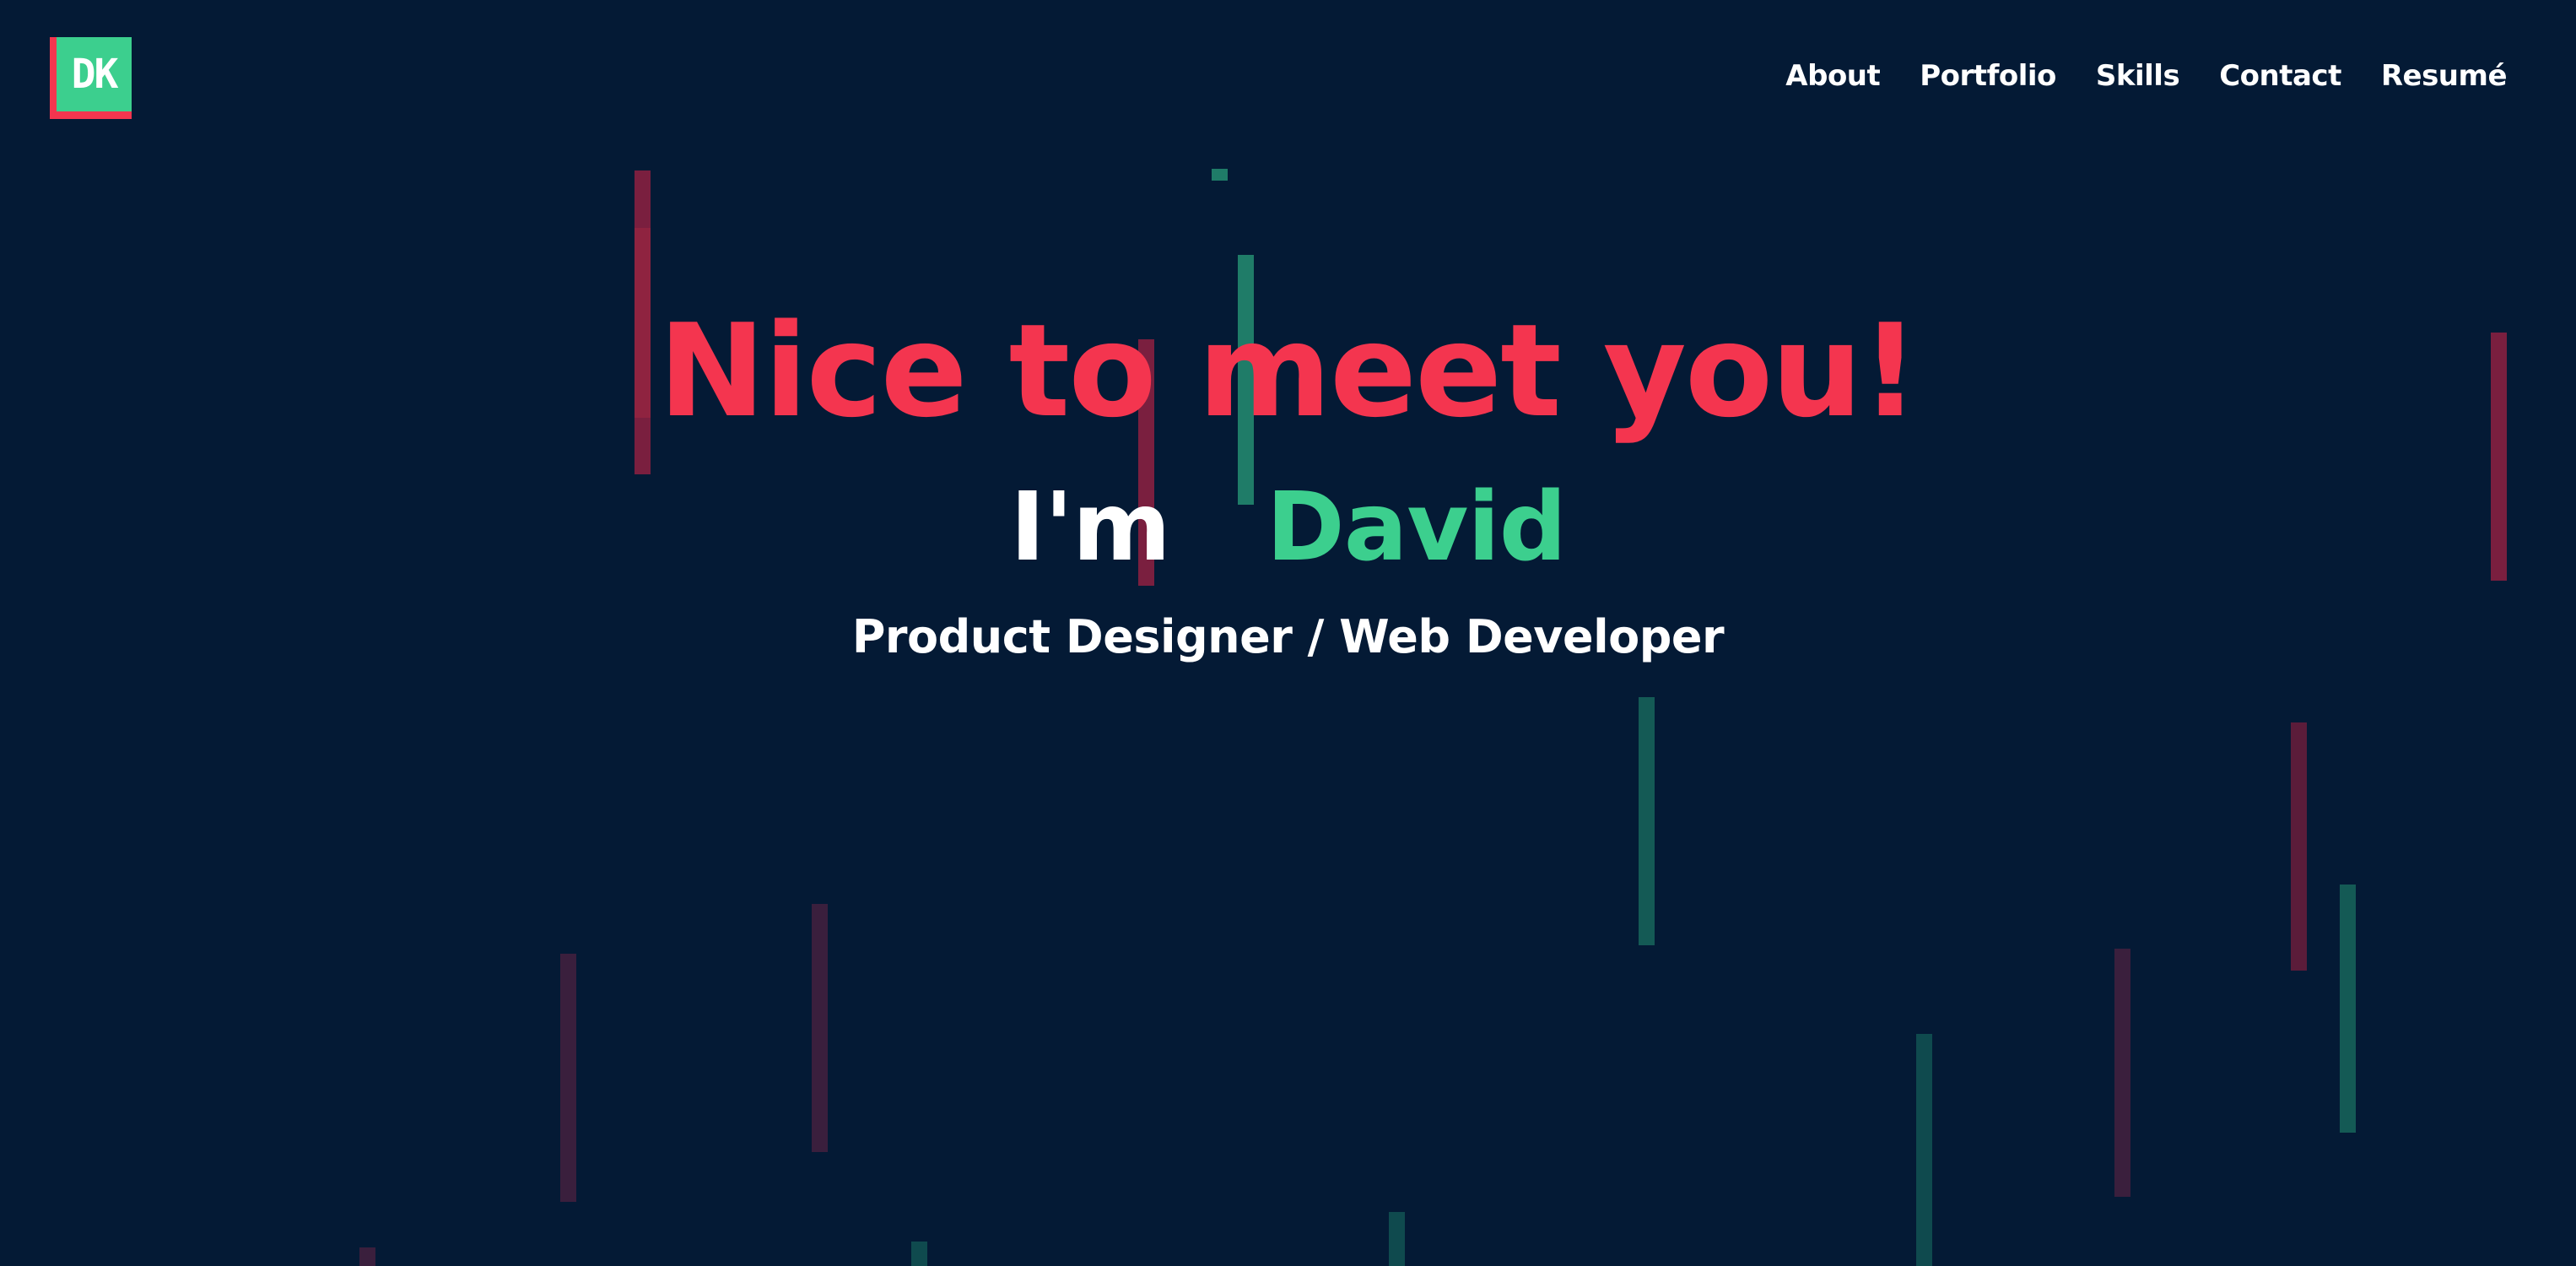 The height and width of the screenshot is (1266, 2576). I want to click on hero-tagline: Product Designer / Web Developer, so click(1288, 636).